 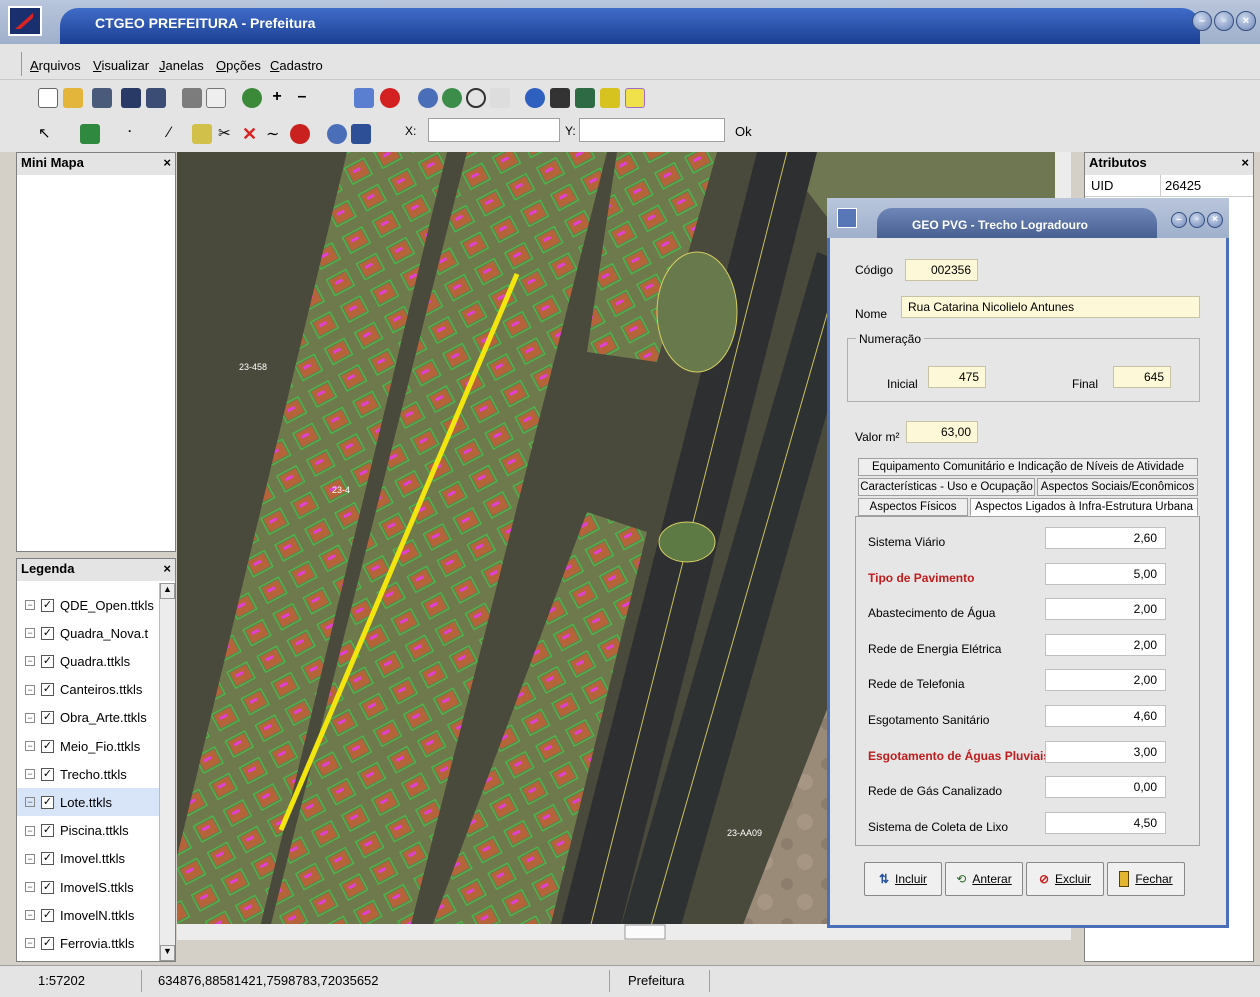 I want to click on x-coordinate-input, so click(x=494, y=130).